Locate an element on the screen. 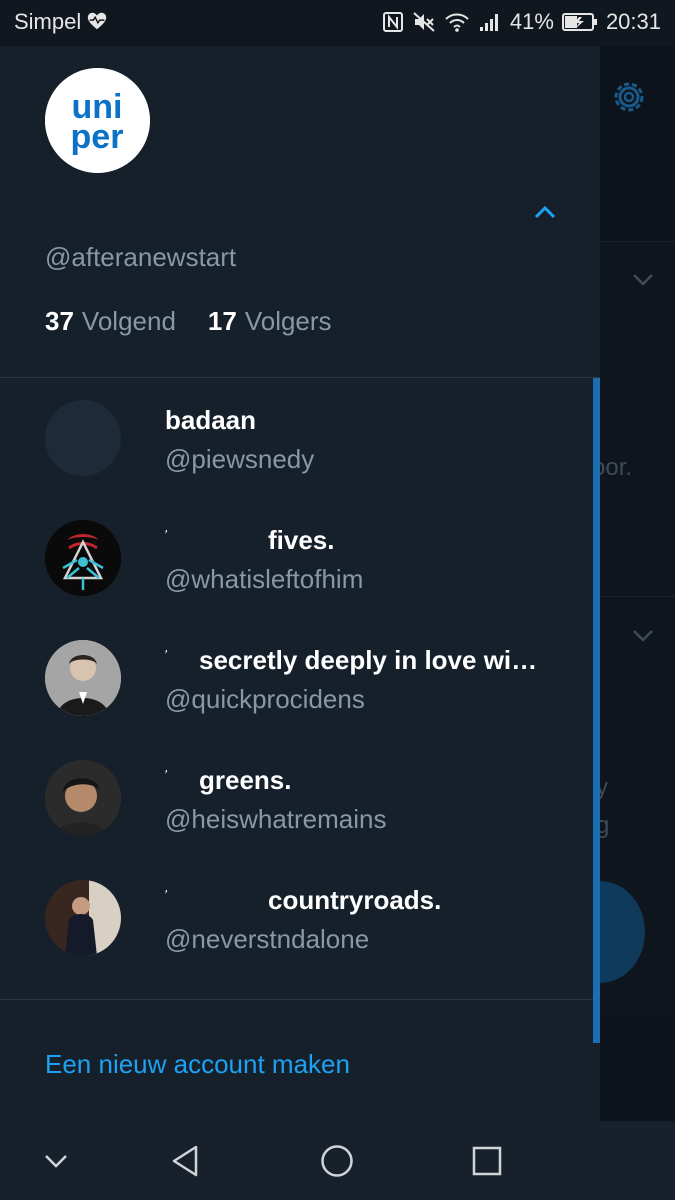  gear-icon is located at coordinates (629, 97).